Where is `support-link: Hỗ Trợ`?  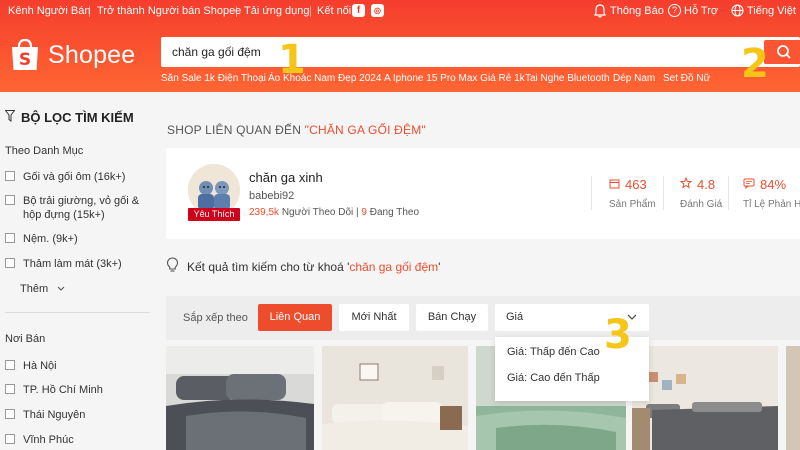
support-link: Hỗ Trợ is located at coordinates (701, 11).